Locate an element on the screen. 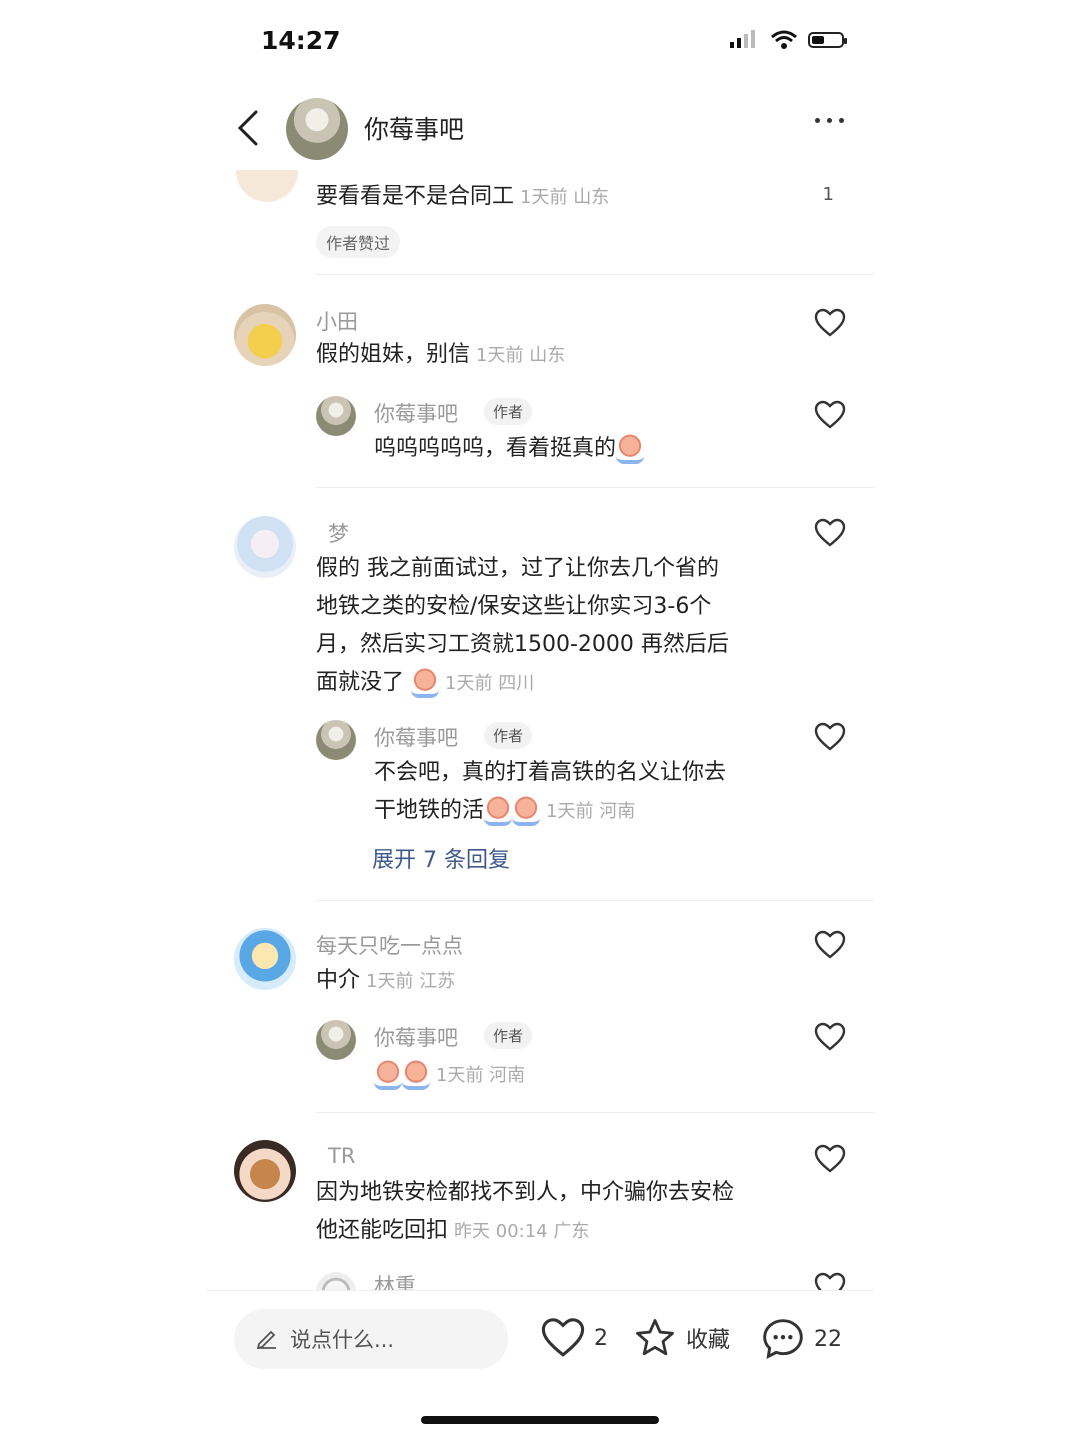 This screenshot has height=1440, width=1080. comment-count: 22 is located at coordinates (828, 1339).